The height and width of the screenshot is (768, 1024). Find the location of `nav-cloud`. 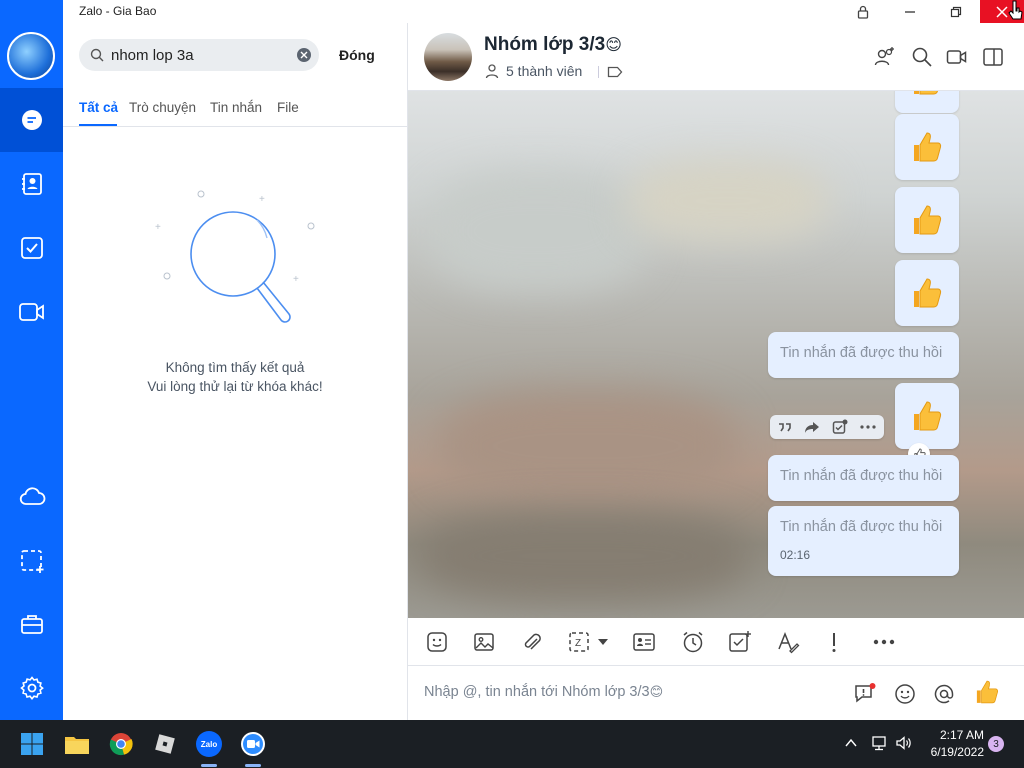

nav-cloud is located at coordinates (31, 497).